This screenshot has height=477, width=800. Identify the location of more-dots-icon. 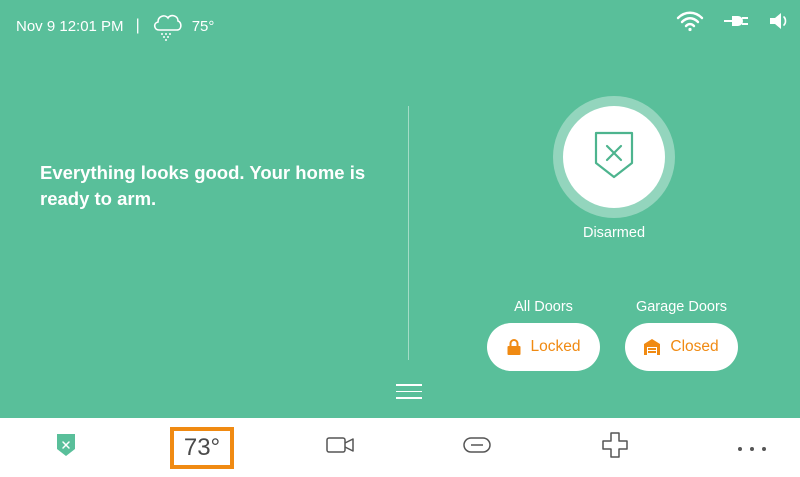
(752, 448).